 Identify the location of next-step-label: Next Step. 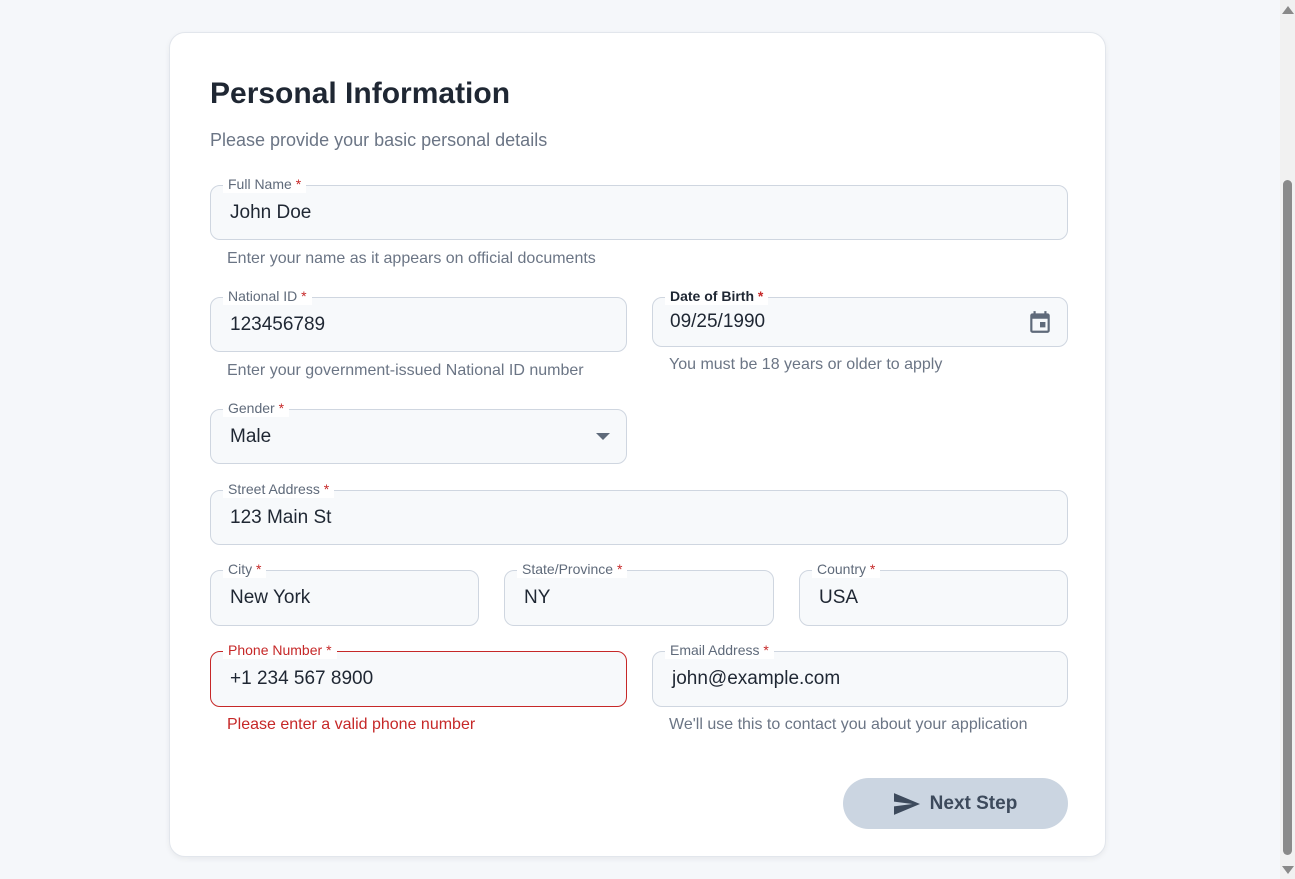
(973, 803).